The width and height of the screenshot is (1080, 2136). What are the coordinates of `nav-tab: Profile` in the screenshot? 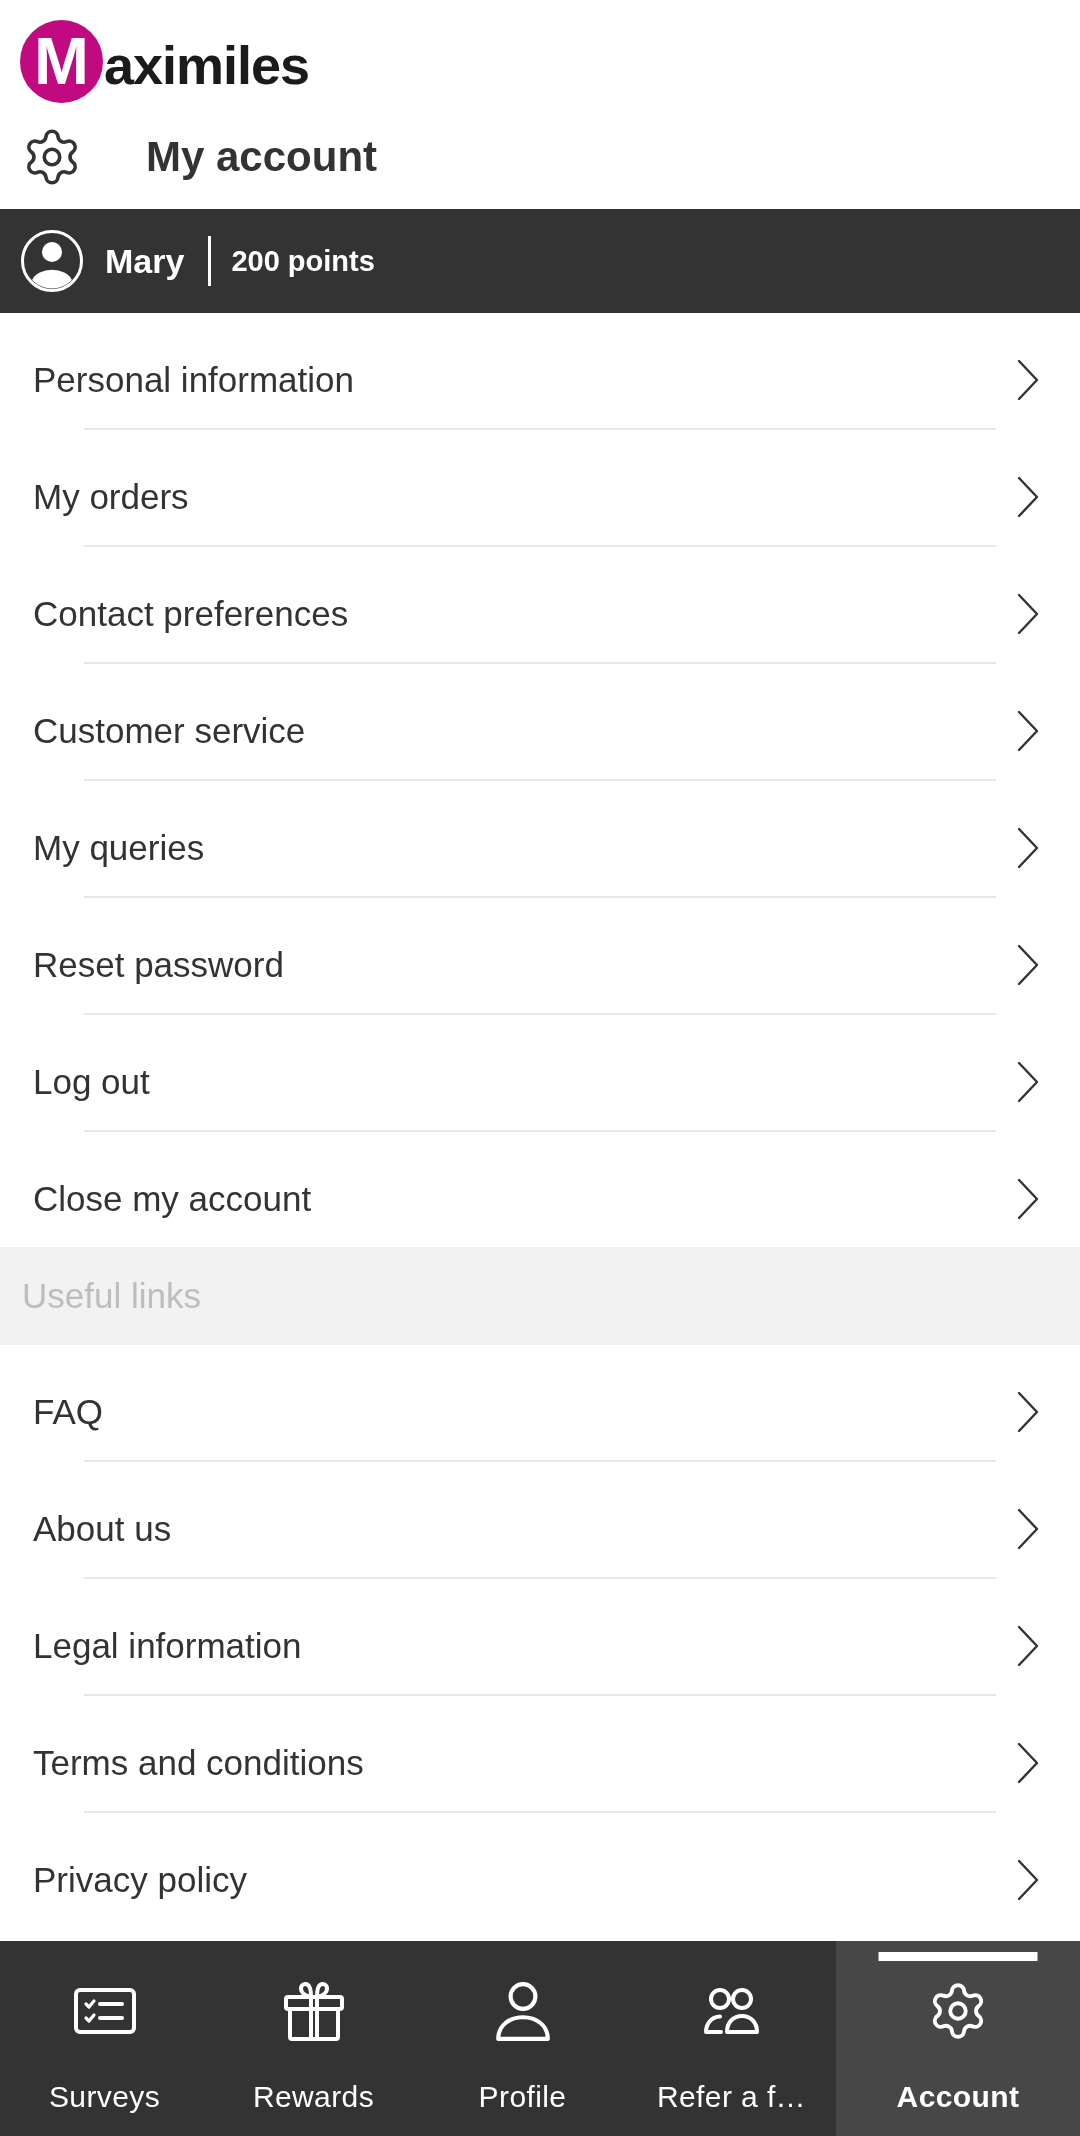 It's located at (522, 2038).